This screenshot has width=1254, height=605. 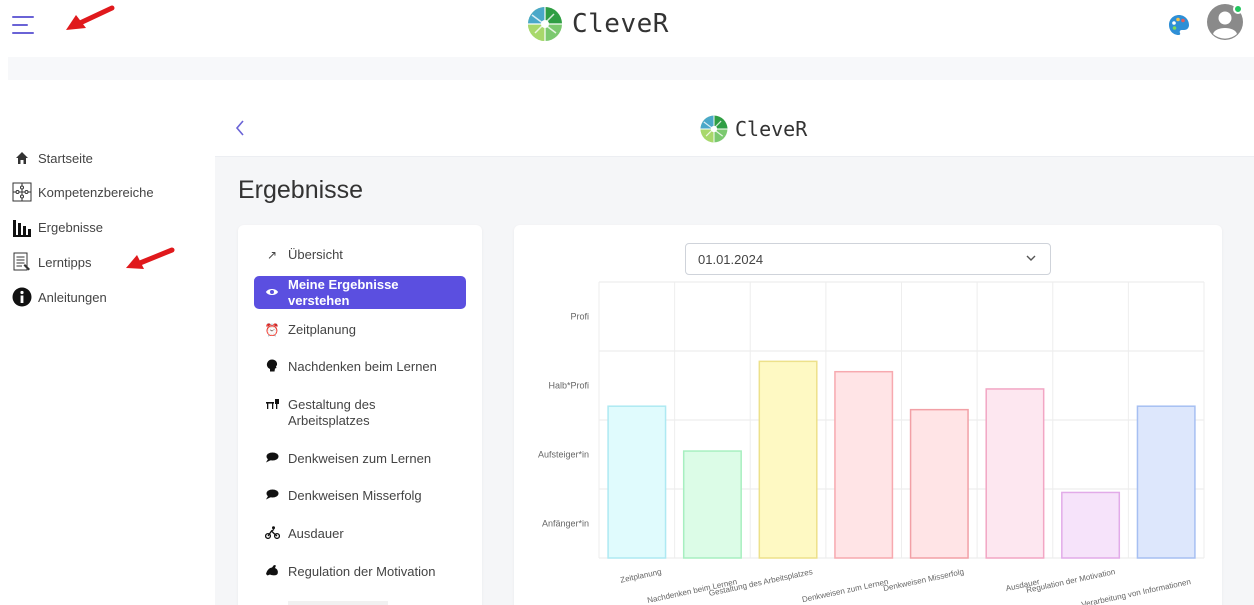 I want to click on y-tick-label: Aufsteiger*in, so click(x=563, y=455).